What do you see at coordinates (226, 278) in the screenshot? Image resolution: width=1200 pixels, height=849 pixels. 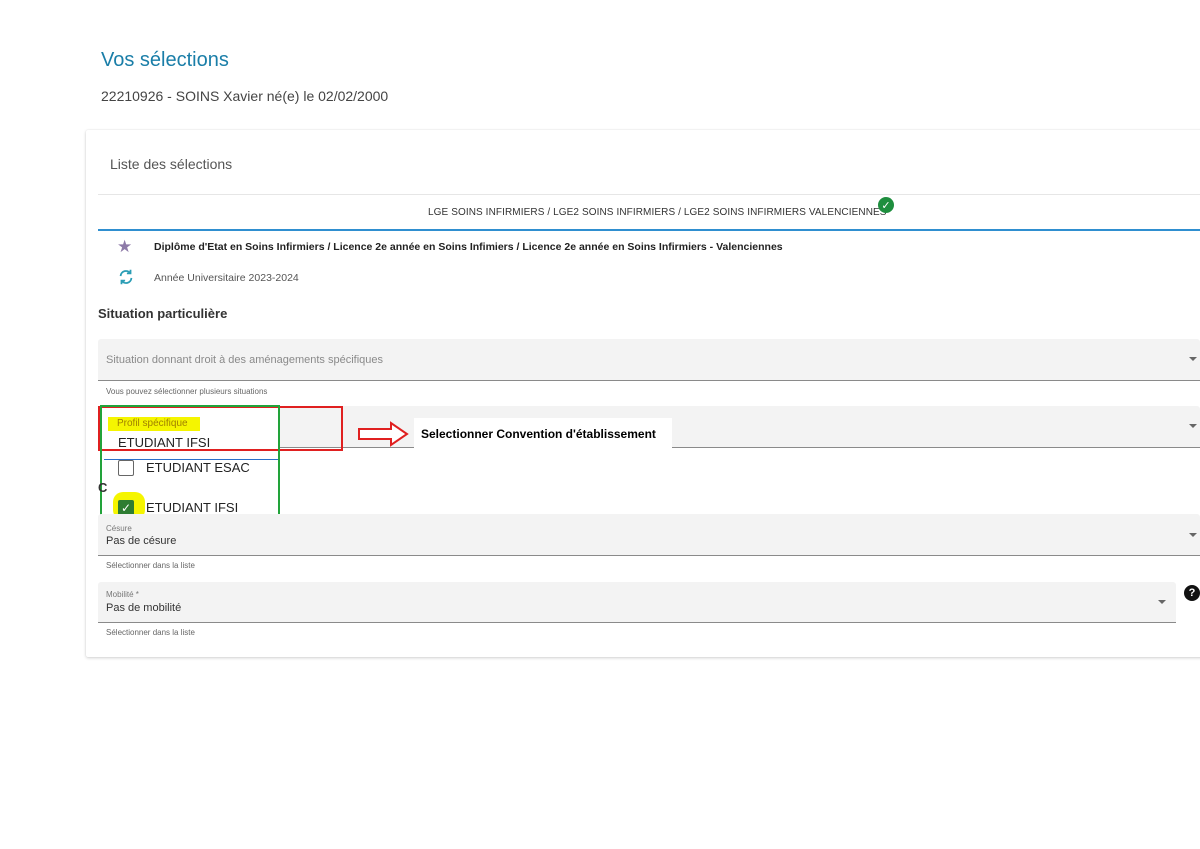 I see `academic-year: Année Universitaire 2023-2024` at bounding box center [226, 278].